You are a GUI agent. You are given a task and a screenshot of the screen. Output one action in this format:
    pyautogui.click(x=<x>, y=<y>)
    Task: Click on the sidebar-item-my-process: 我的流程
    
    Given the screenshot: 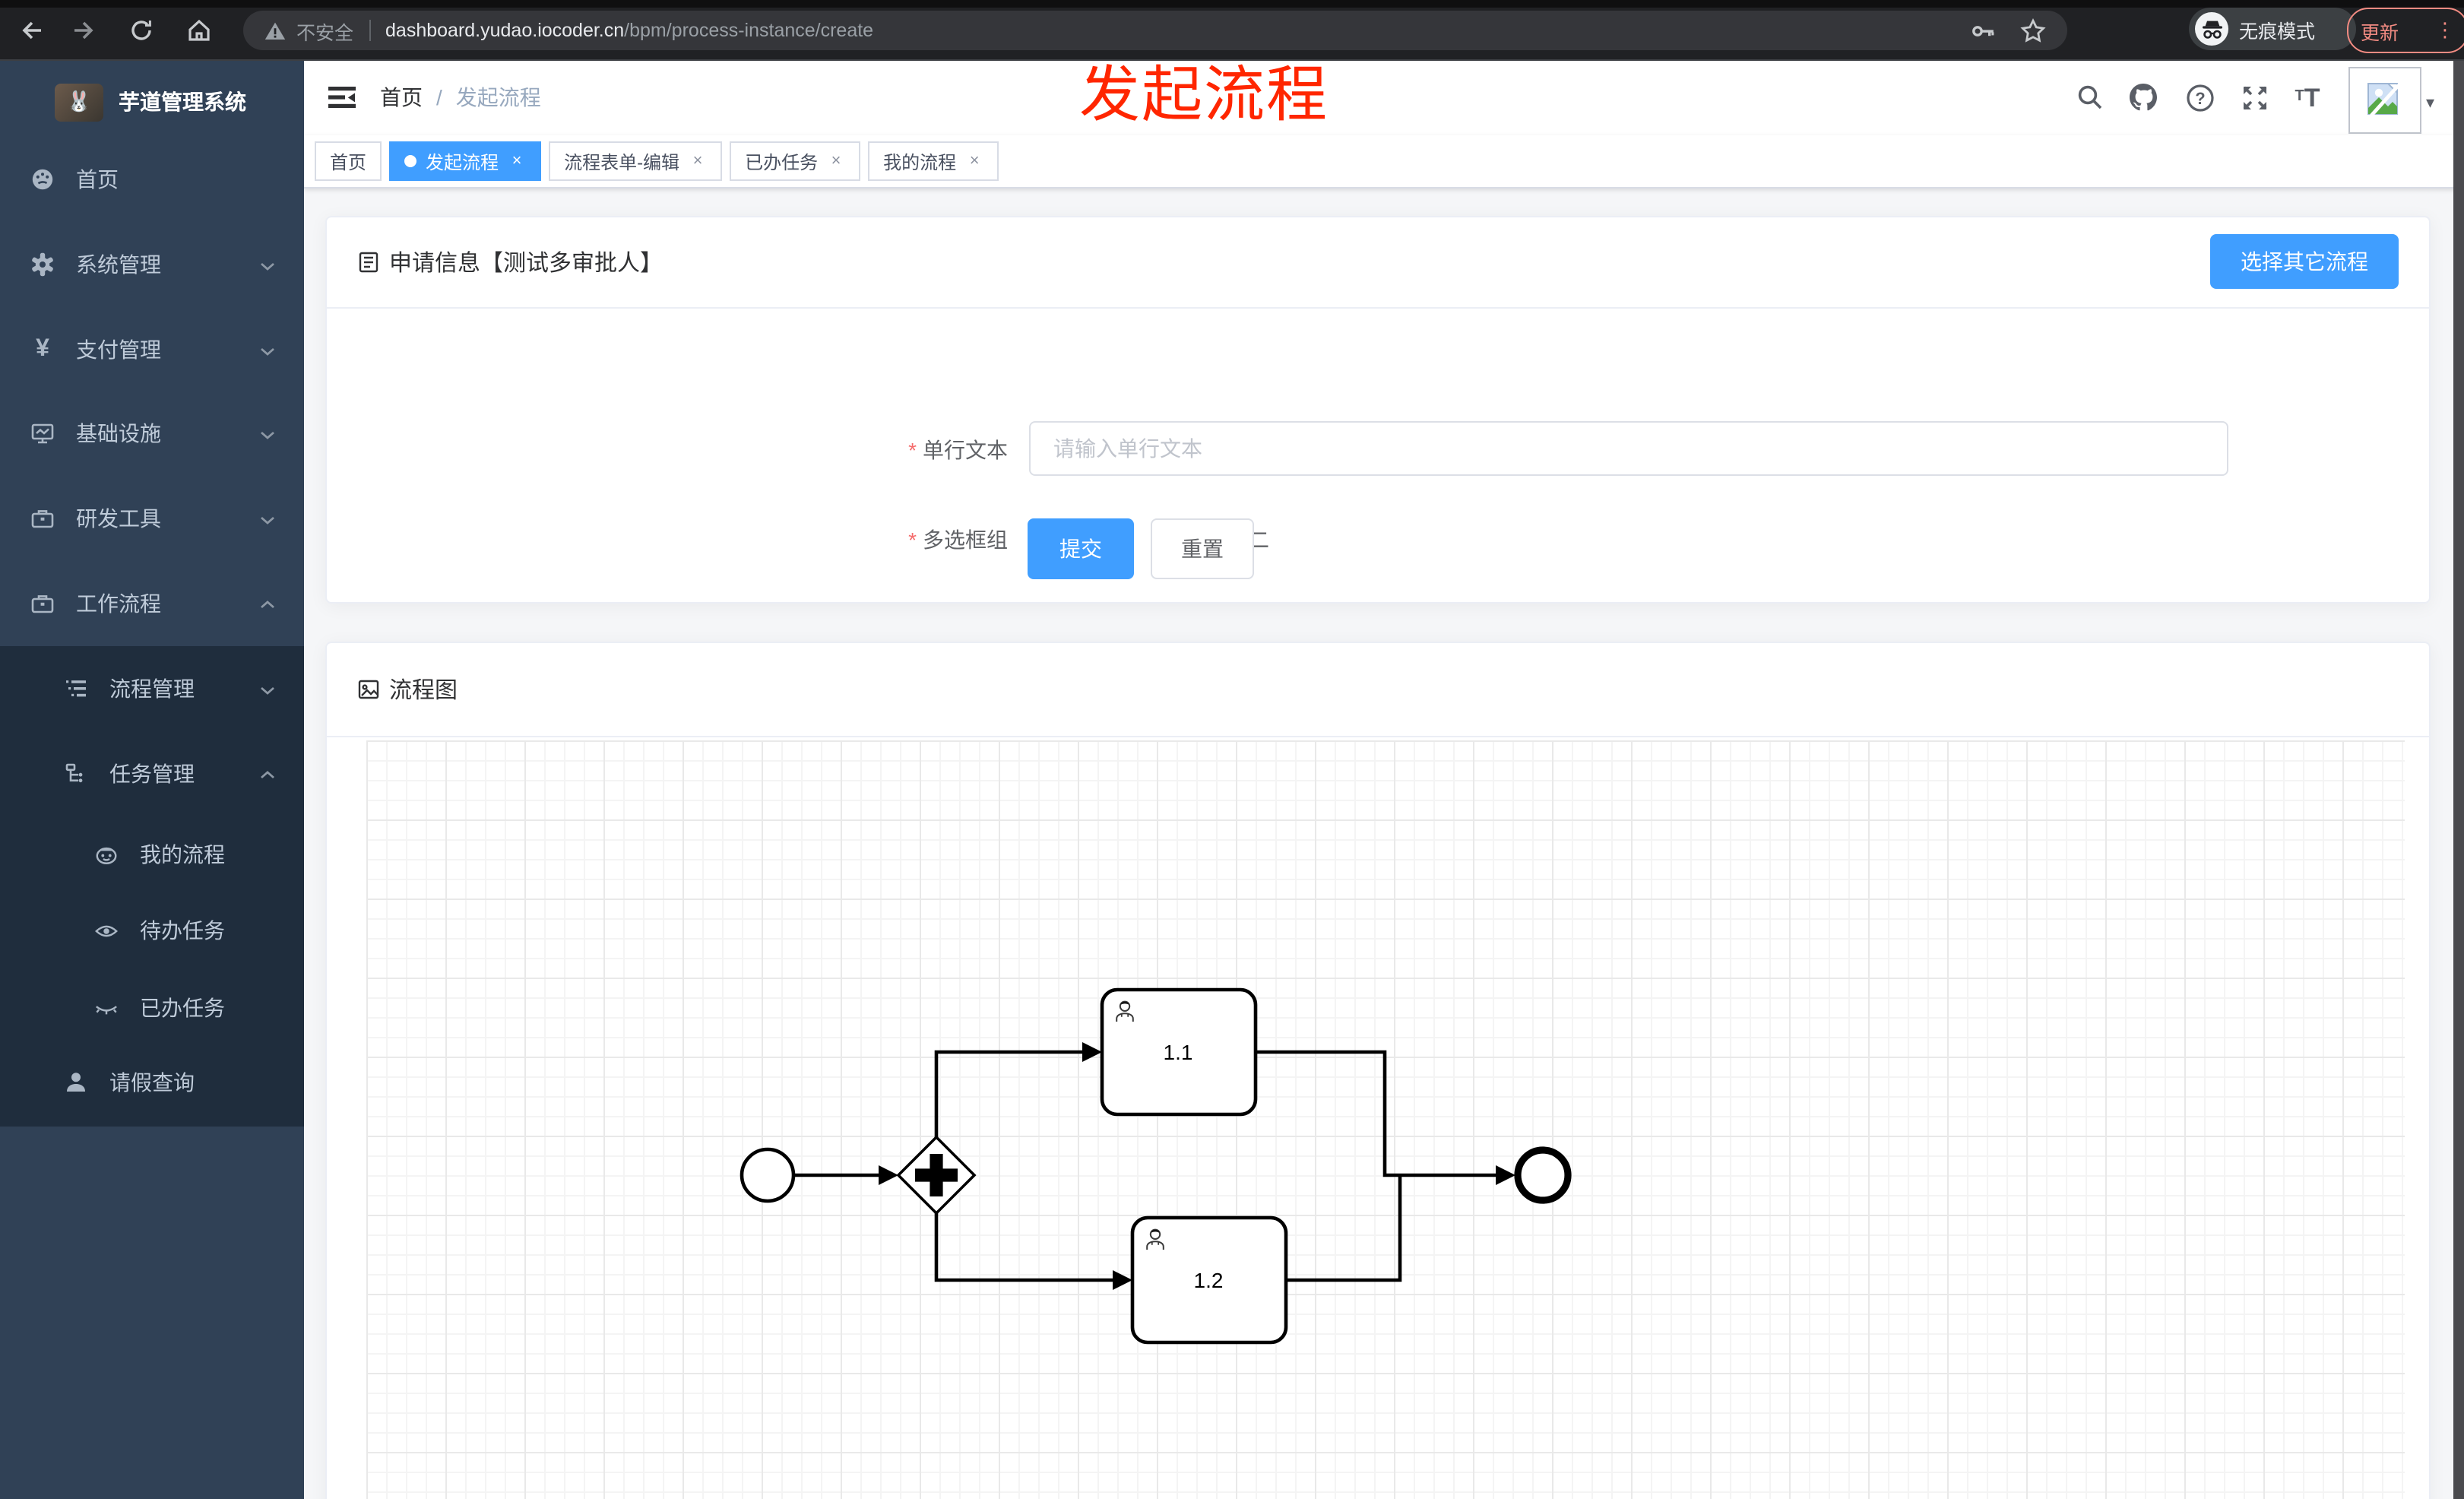 What is the action you would take?
    pyautogui.click(x=152, y=854)
    